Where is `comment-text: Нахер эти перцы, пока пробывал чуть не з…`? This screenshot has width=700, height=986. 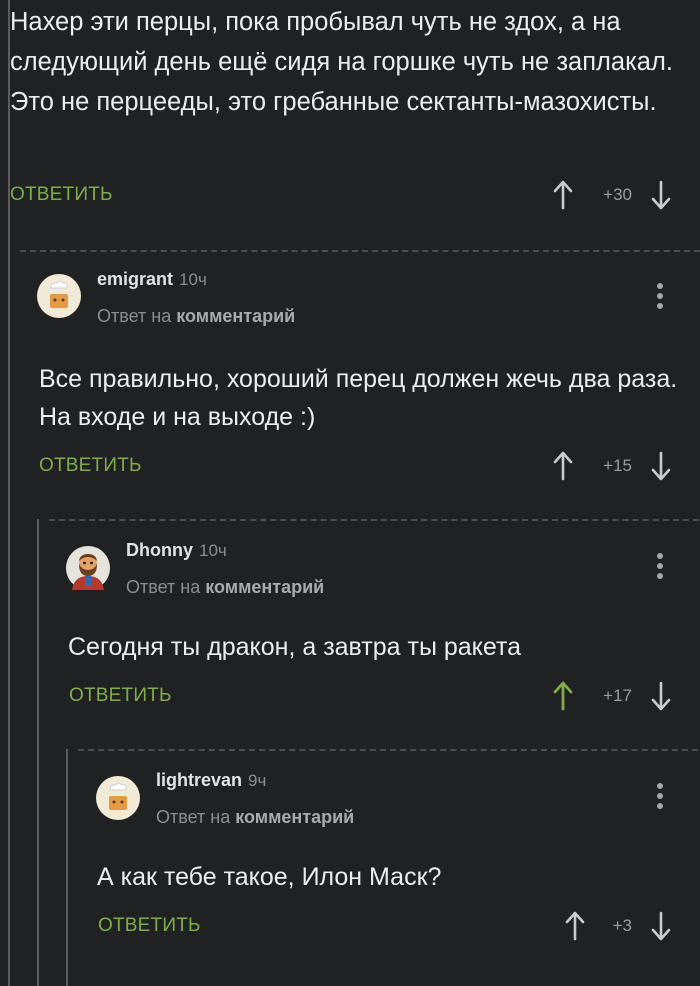 comment-text: Нахер эти перцы, пока пробывал чуть не з… is located at coordinates (341, 62).